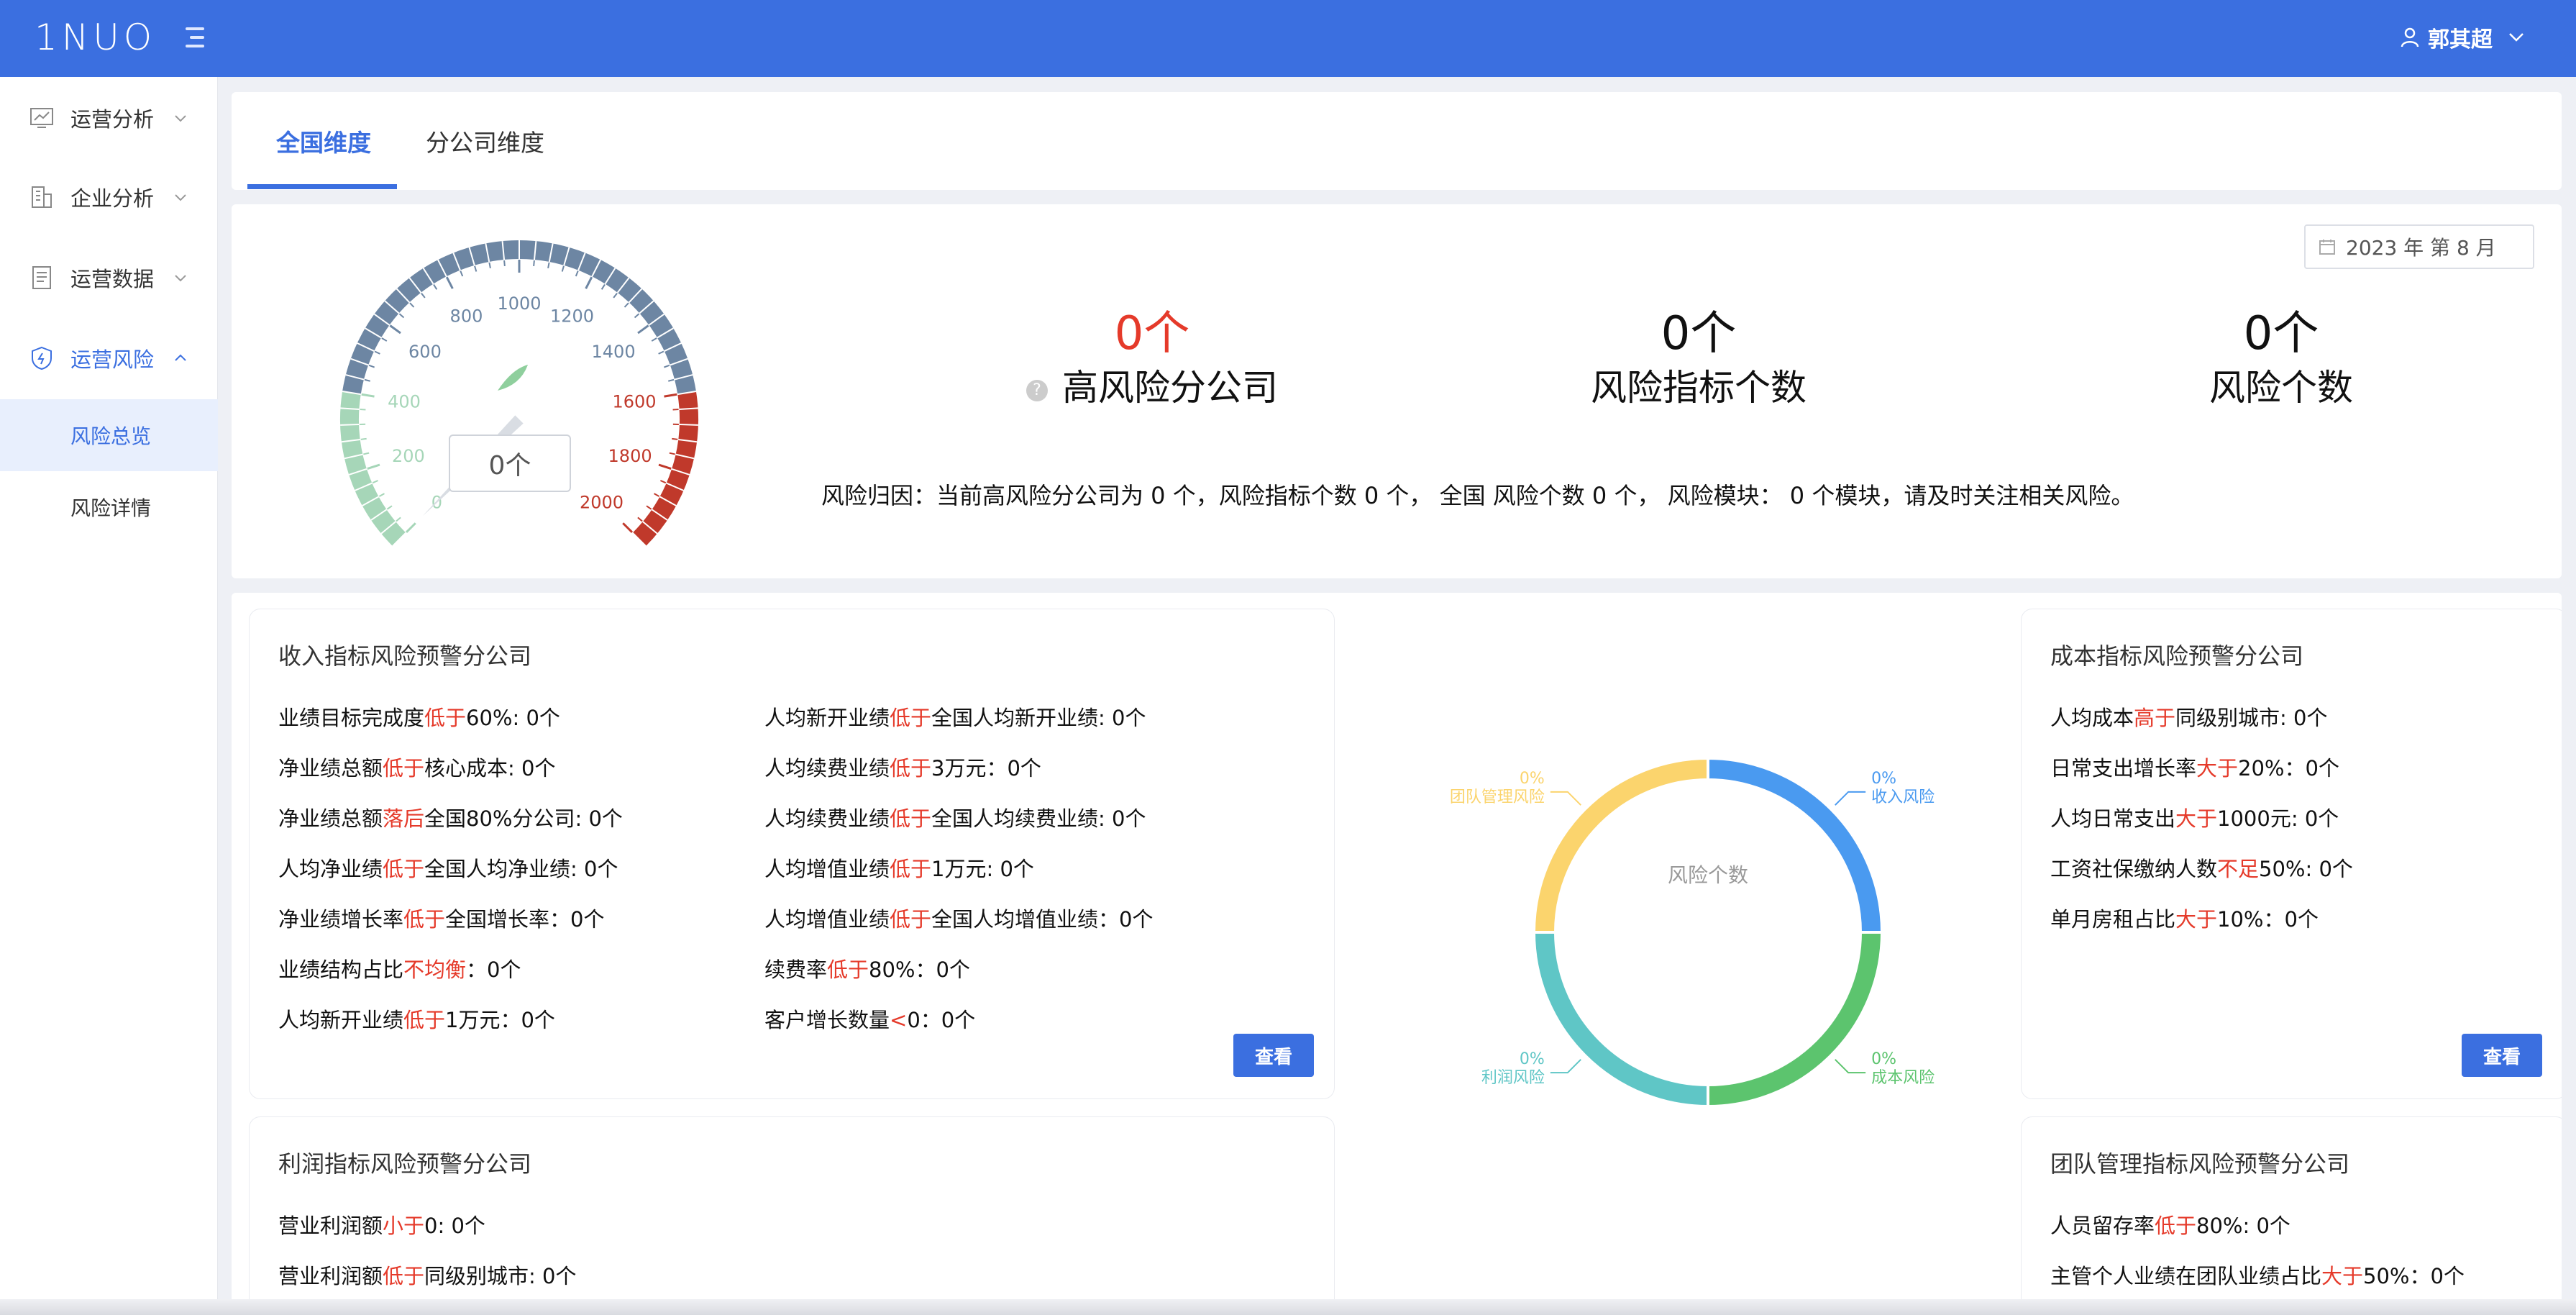  Describe the element at coordinates (112, 279) in the screenshot. I see `sidebar-item-label: 运营数据` at that location.